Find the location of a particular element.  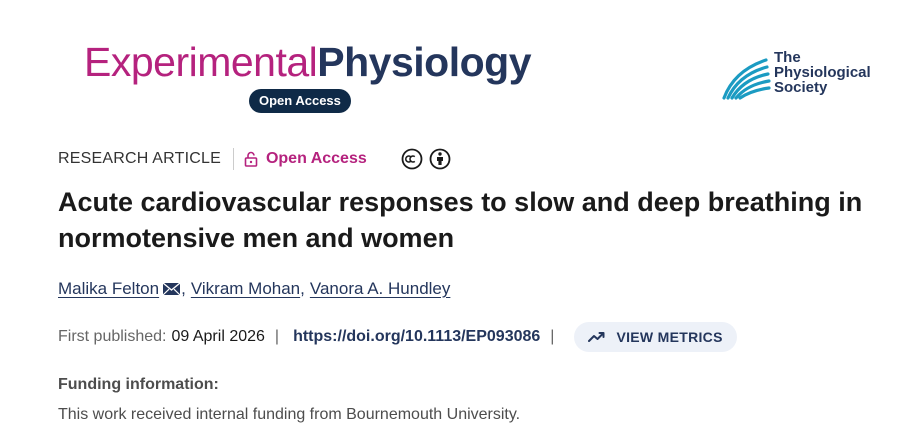

meta-divider is located at coordinates (233, 159).